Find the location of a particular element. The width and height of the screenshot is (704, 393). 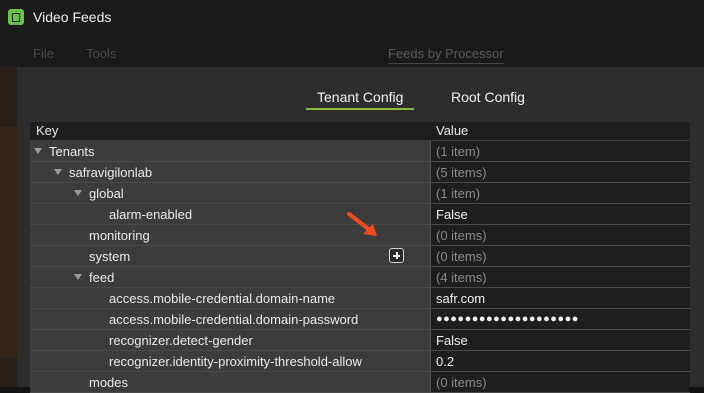

row-key: alarm-enabled is located at coordinates (151, 214).